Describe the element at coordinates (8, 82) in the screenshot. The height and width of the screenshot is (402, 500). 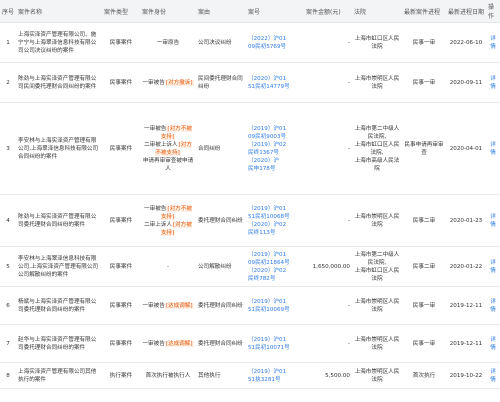
I see `cell-index: 2` at that location.